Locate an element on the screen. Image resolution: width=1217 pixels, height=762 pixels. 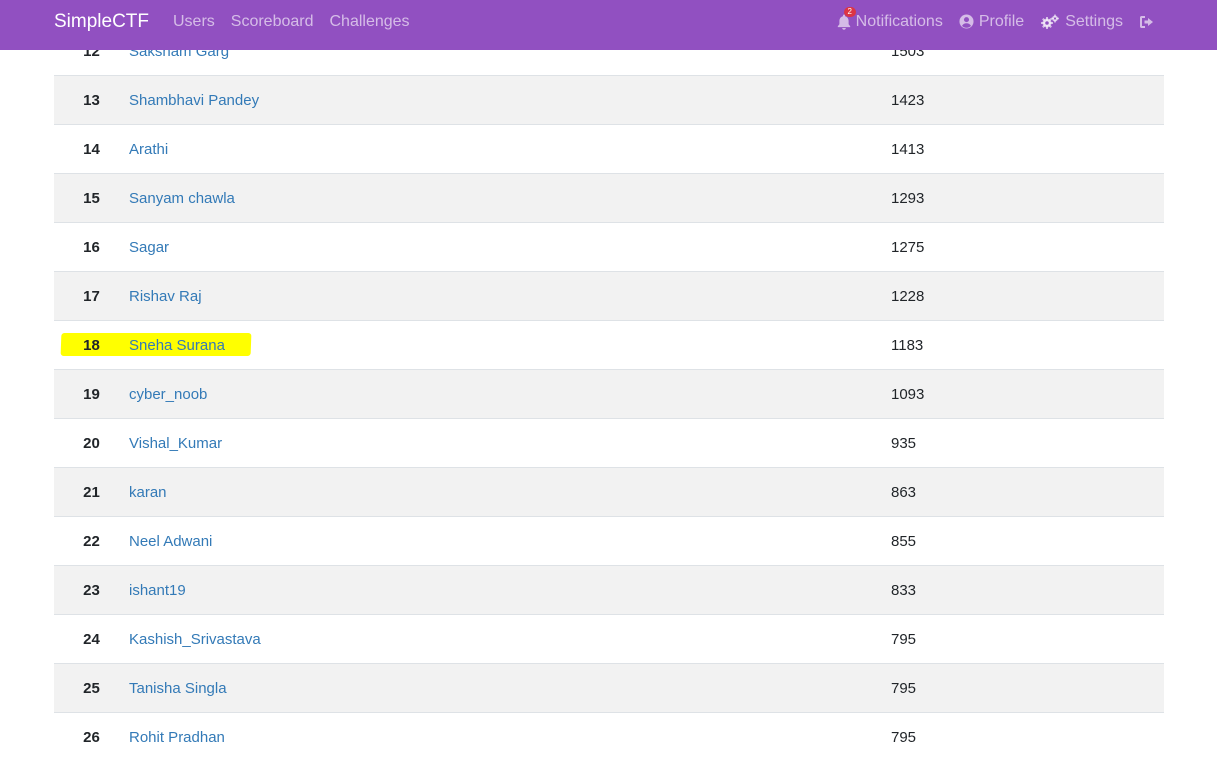
nav-users: Users is located at coordinates (194, 21).